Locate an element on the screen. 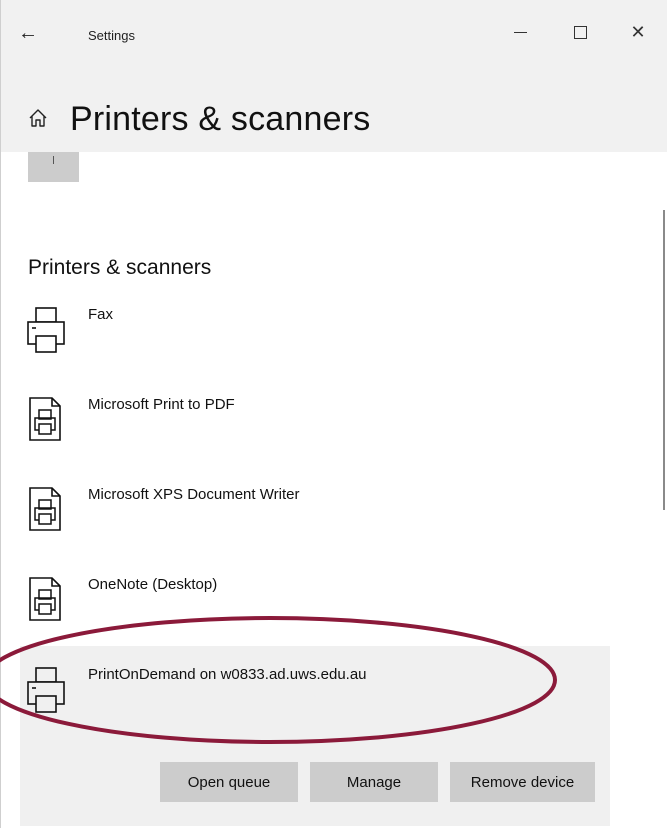  printer-item-print-to-pdf: Microsoft Print to PDF is located at coordinates (315, 436).